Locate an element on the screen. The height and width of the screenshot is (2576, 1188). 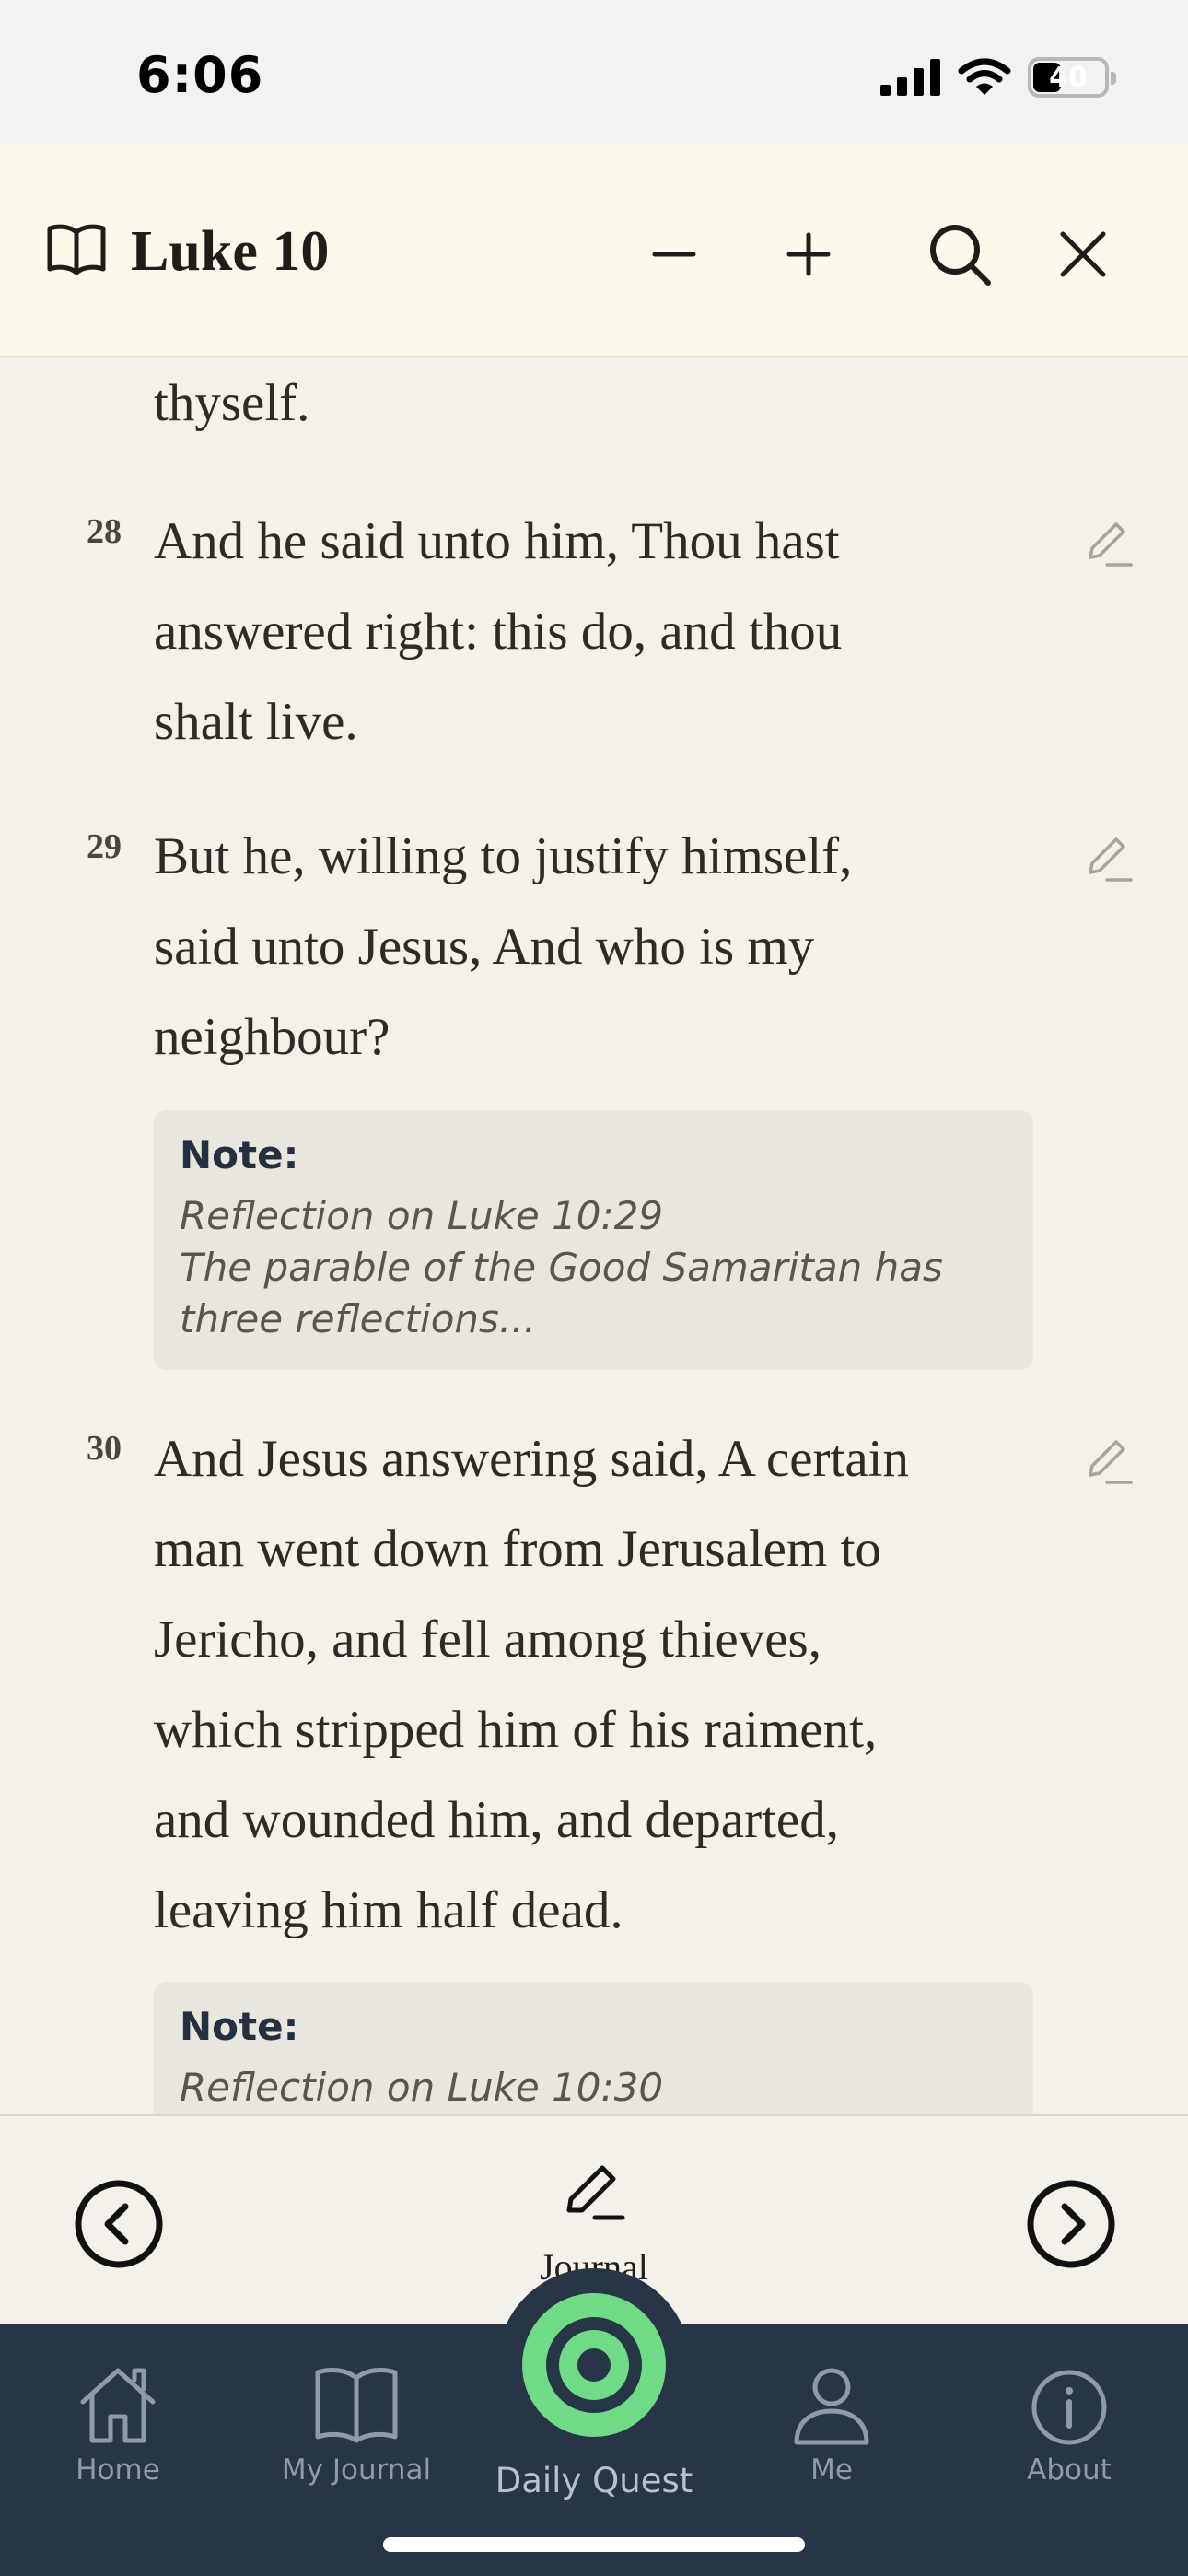
verse-line: said unto Jesus, And who is my is located at coordinates (485, 947).